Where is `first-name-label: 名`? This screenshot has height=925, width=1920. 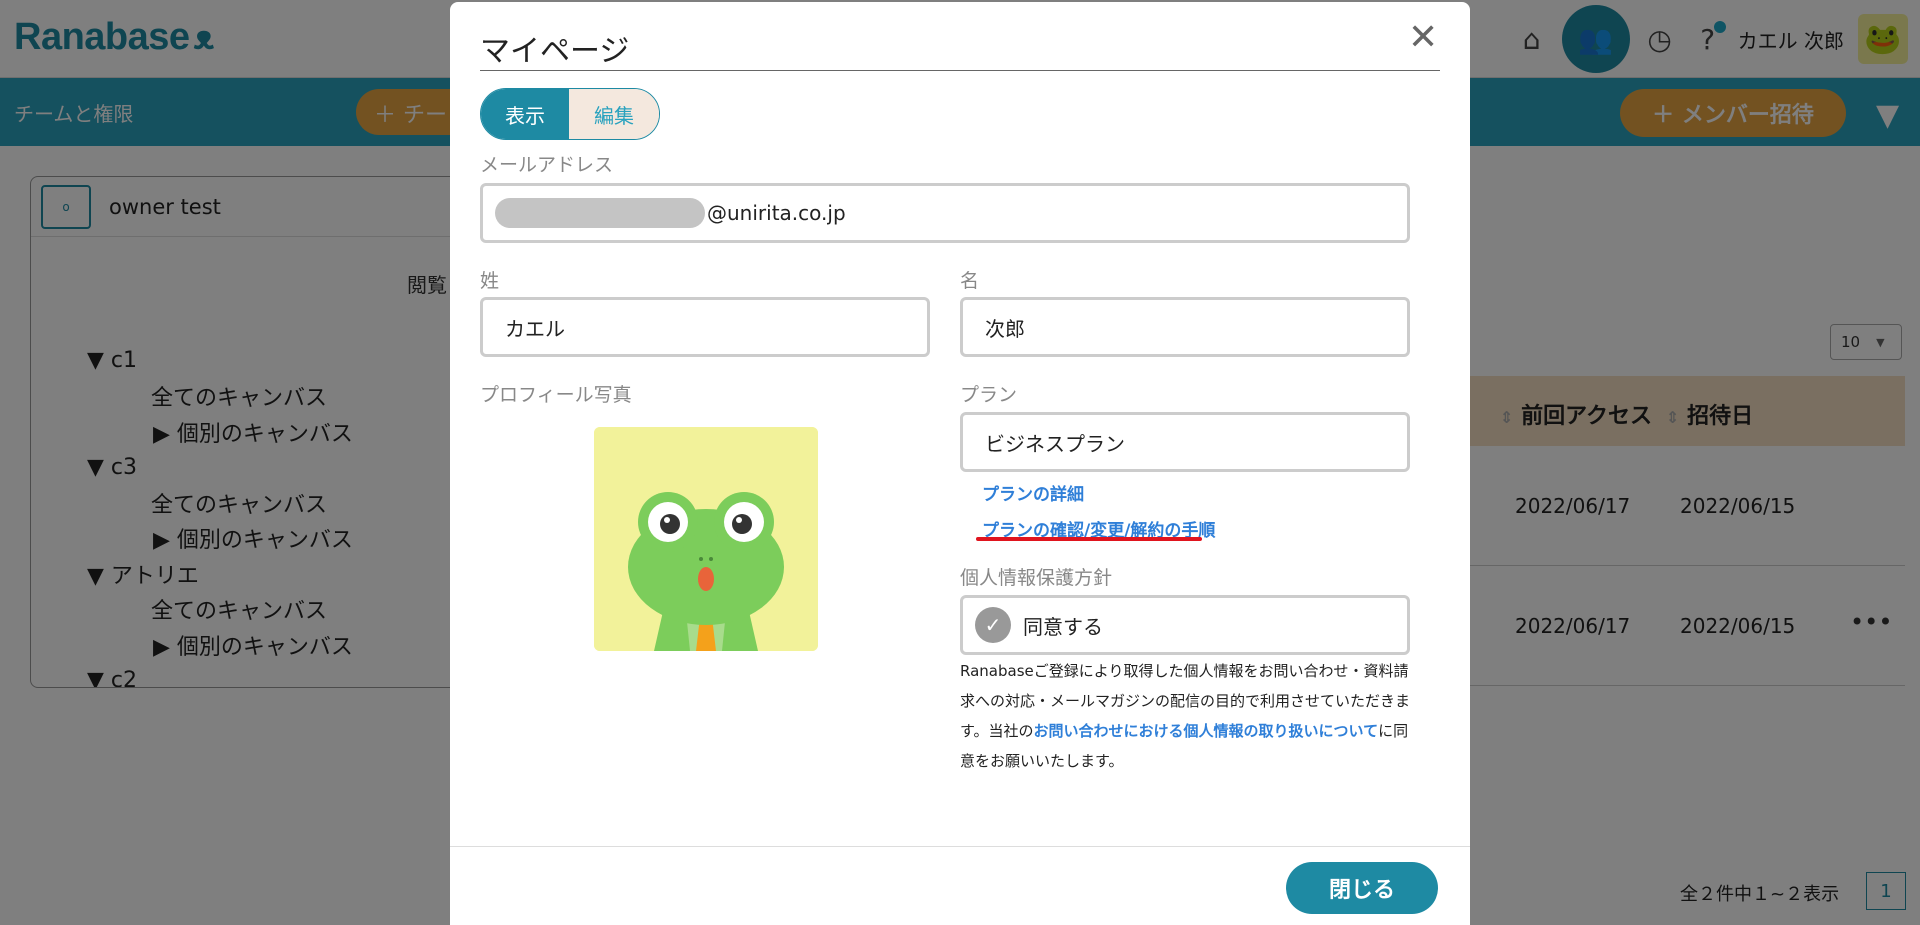 first-name-label: 名 is located at coordinates (970, 281).